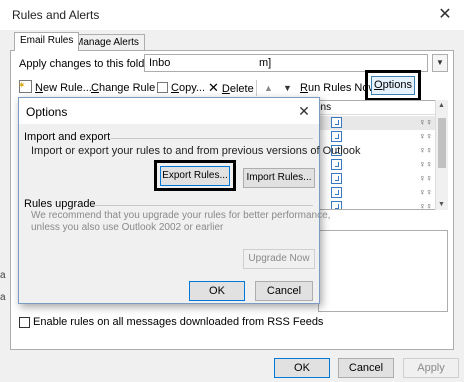 The height and width of the screenshot is (382, 464). I want to click on move-up-icon: ▲, so click(268, 88).